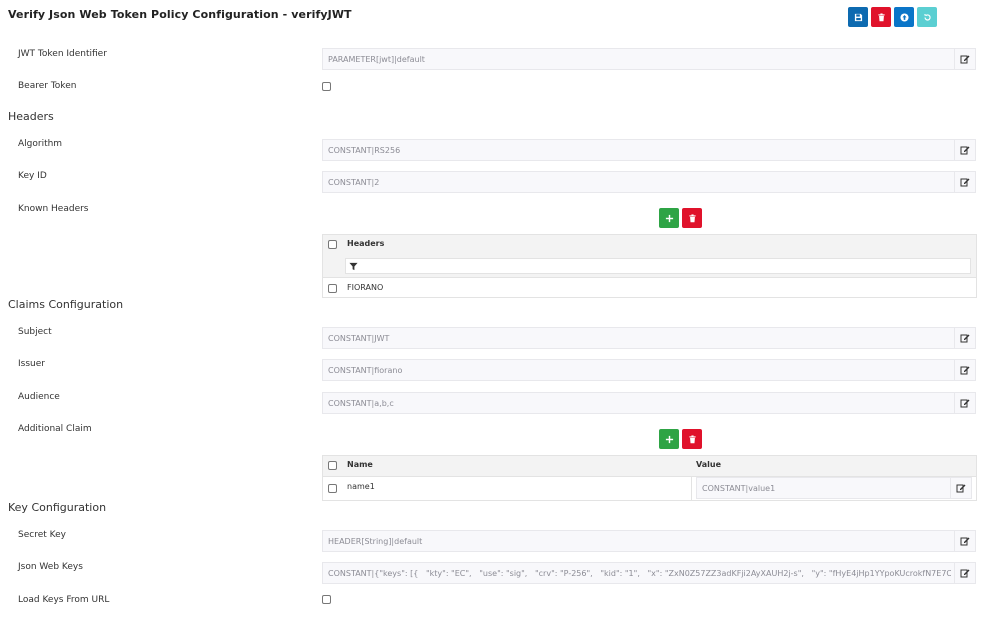 The image size is (985, 628). Describe the element at coordinates (39, 397) in the screenshot. I see `audience-label: Audience` at that location.